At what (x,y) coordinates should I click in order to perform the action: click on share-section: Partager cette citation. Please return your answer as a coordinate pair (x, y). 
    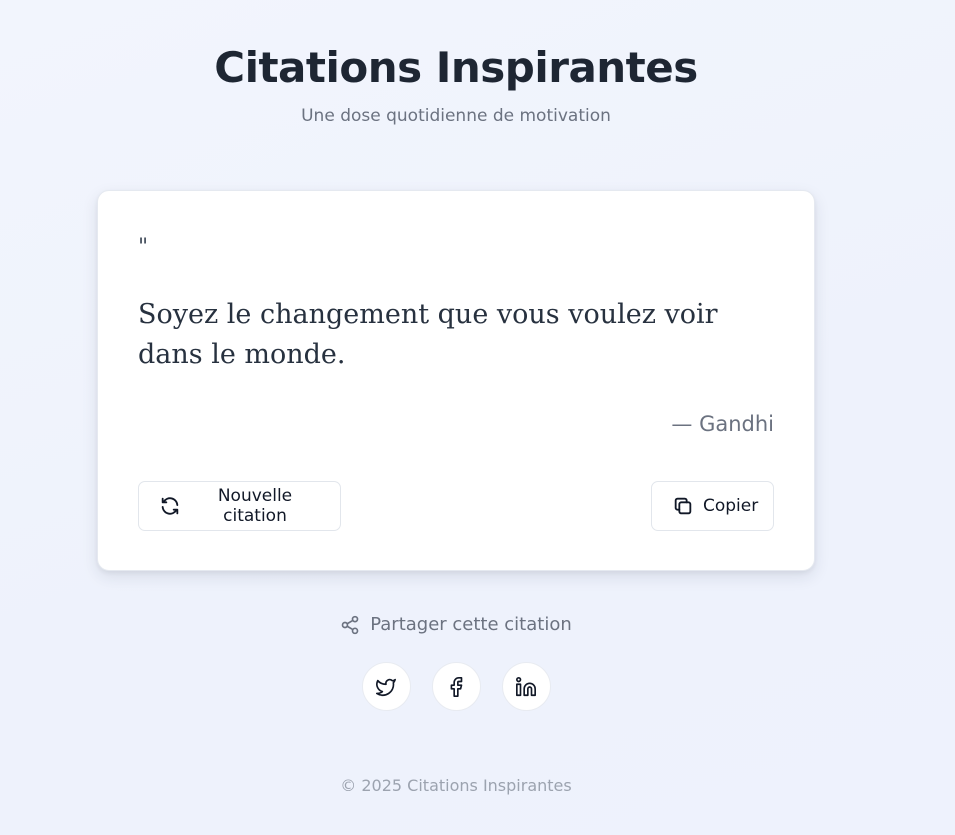
    Looking at the image, I should click on (456, 624).